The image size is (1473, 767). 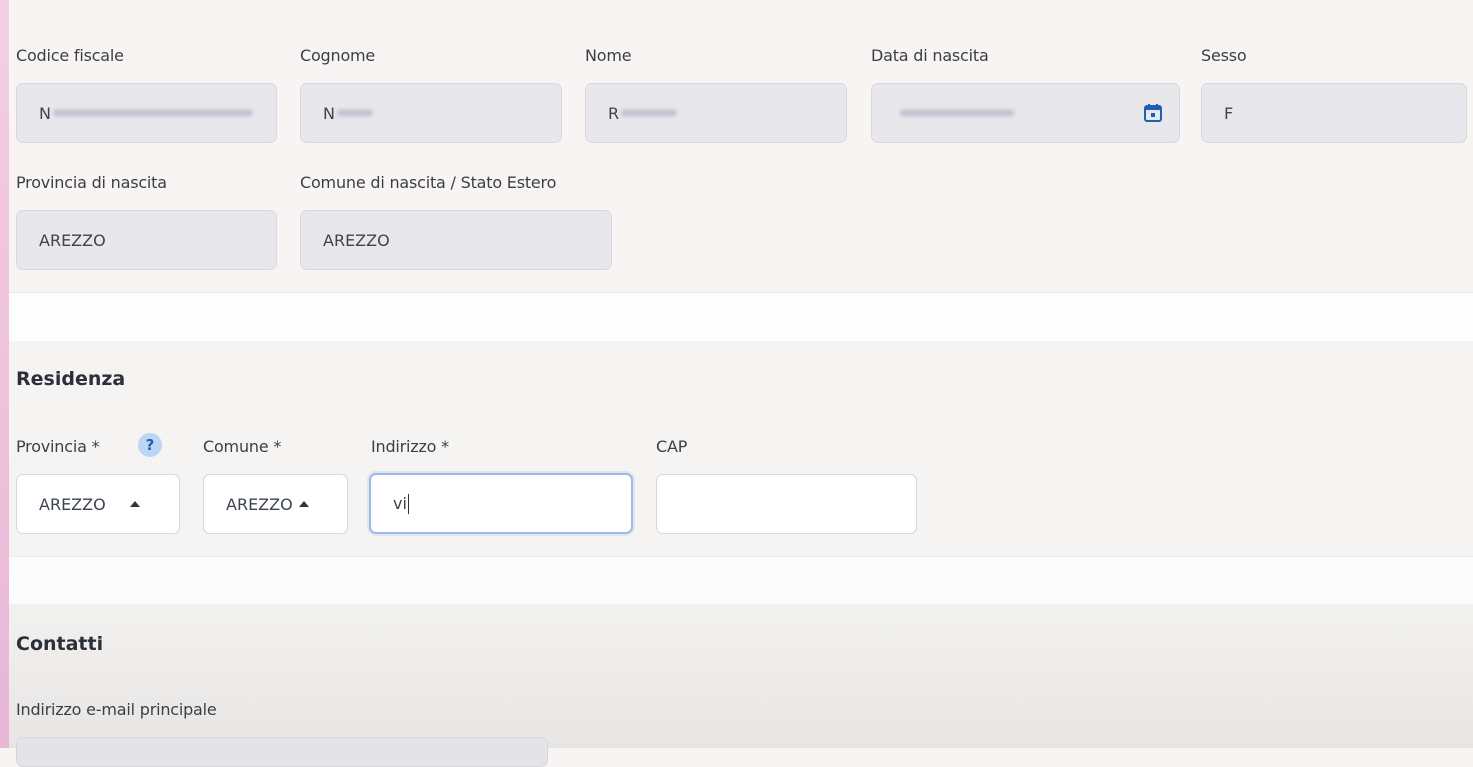 What do you see at coordinates (338, 55) in the screenshot?
I see `cognome-label: Cognome` at bounding box center [338, 55].